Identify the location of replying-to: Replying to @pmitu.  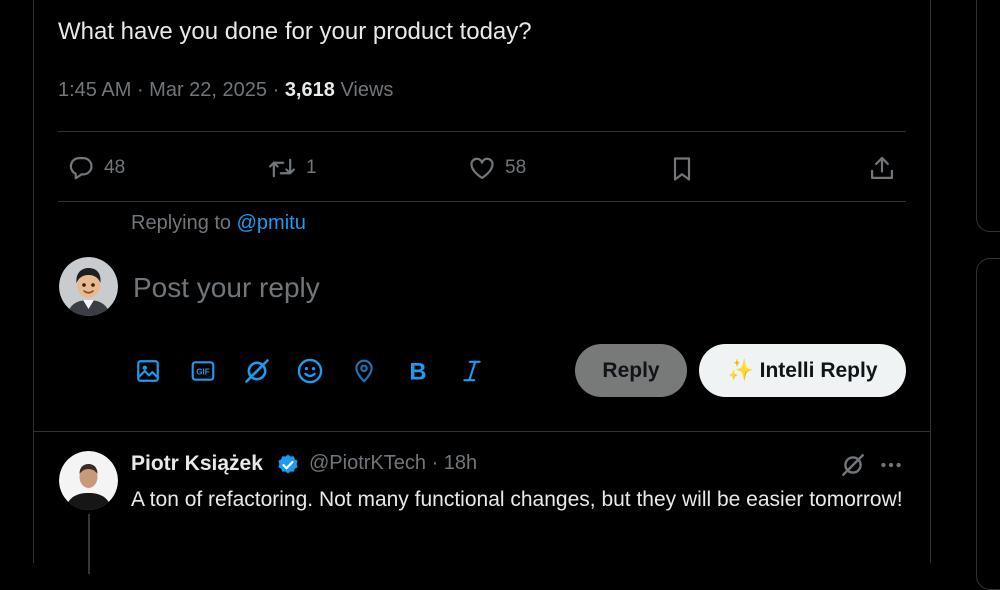
(218, 223).